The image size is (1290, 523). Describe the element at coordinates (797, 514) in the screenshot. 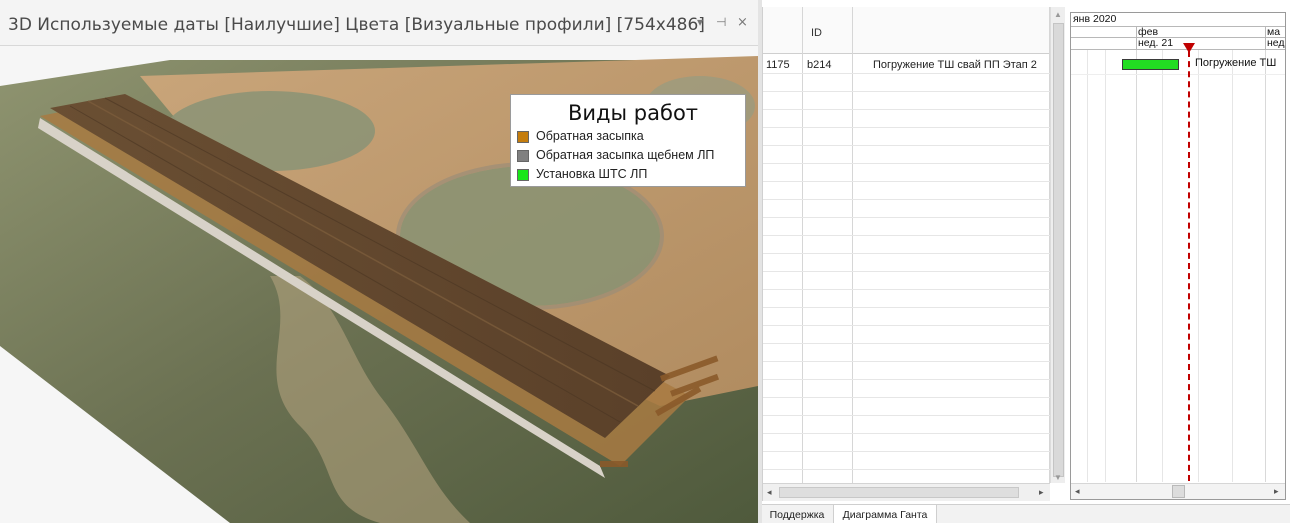

I see `tab-support: Поддержка` at that location.